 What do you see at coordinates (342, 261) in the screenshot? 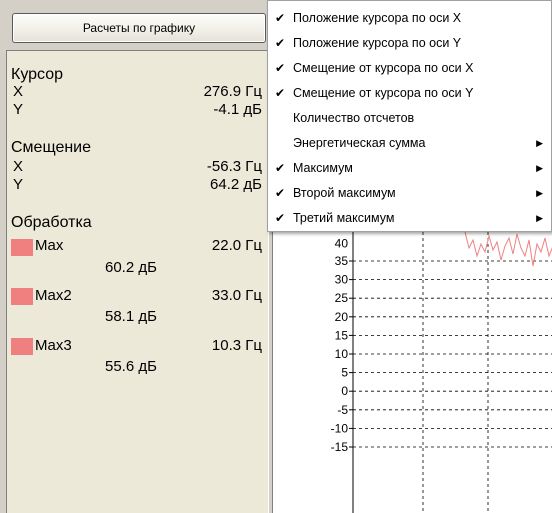
I see `y-tick-label: 35` at bounding box center [342, 261].